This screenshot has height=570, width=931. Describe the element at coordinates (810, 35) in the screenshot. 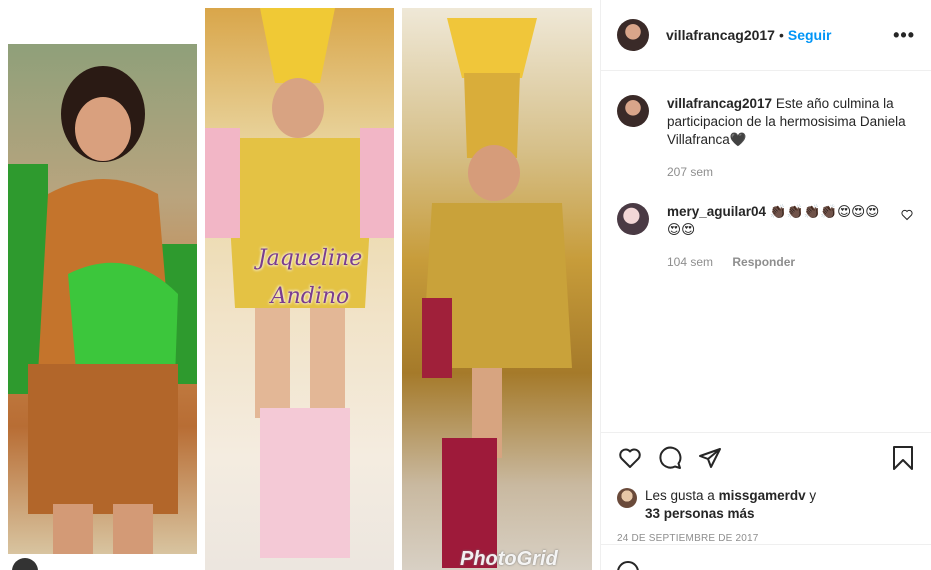

I see `follow-button: Seguir` at that location.